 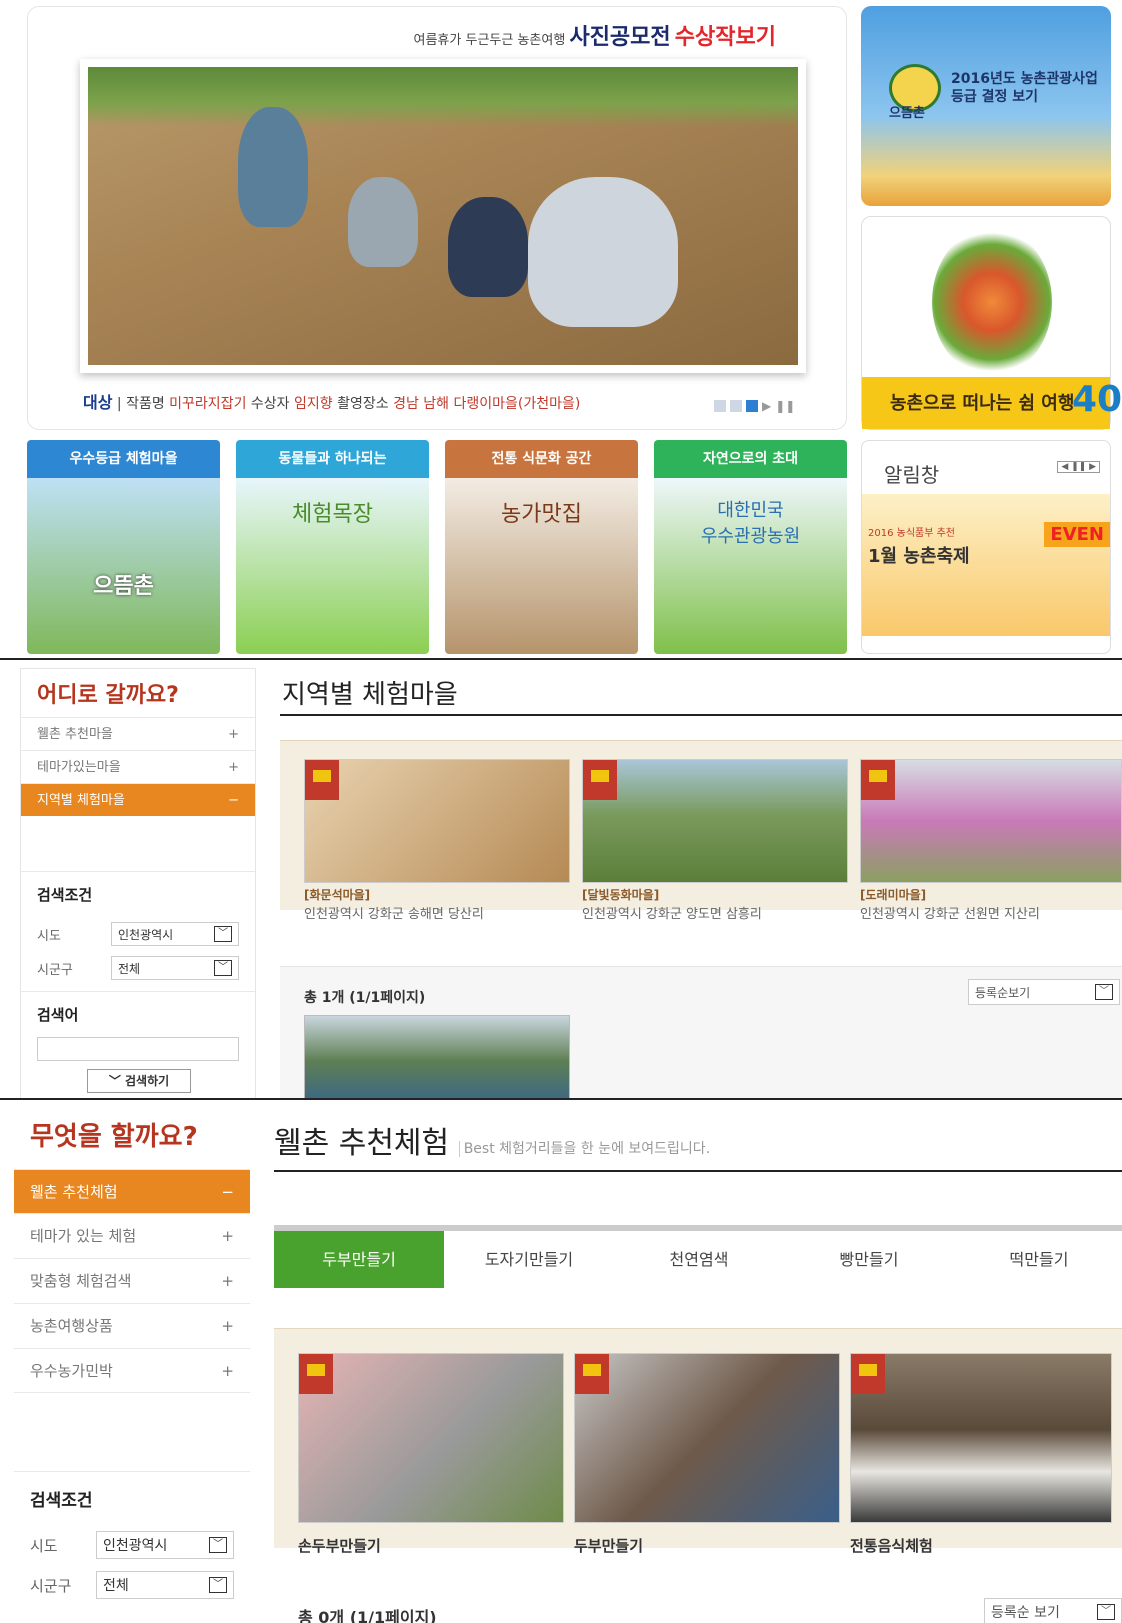 What do you see at coordinates (79, 767) in the screenshot?
I see `nav-label: 테마가있는마을` at bounding box center [79, 767].